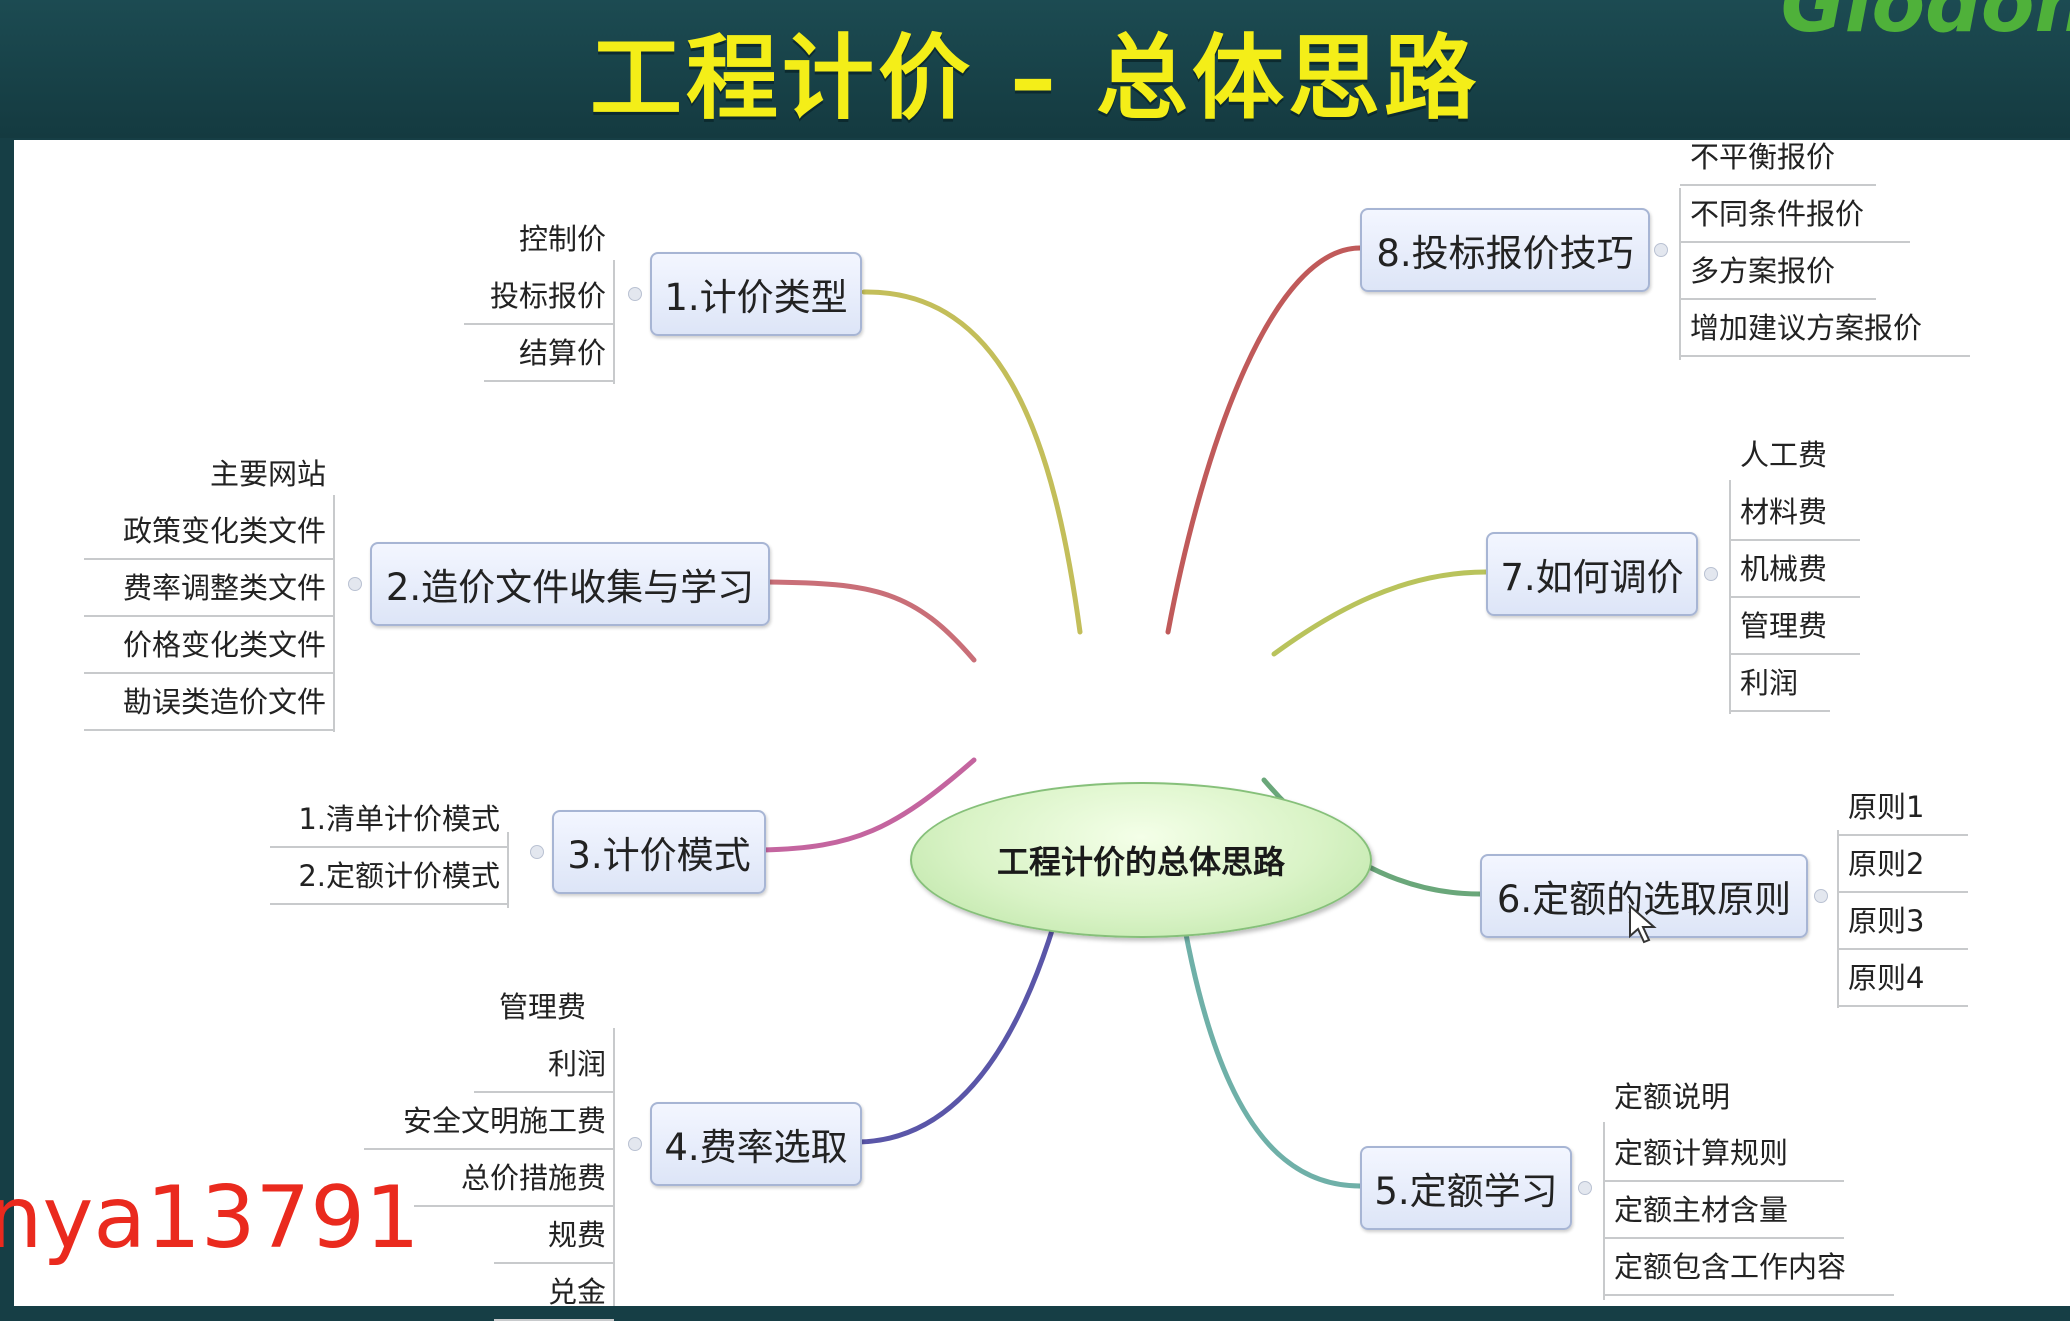 Image resolution: width=2070 pixels, height=1321 pixels. Describe the element at coordinates (1724, 1213) in the screenshot. I see `leaf-item: 定额主材含量` at that location.